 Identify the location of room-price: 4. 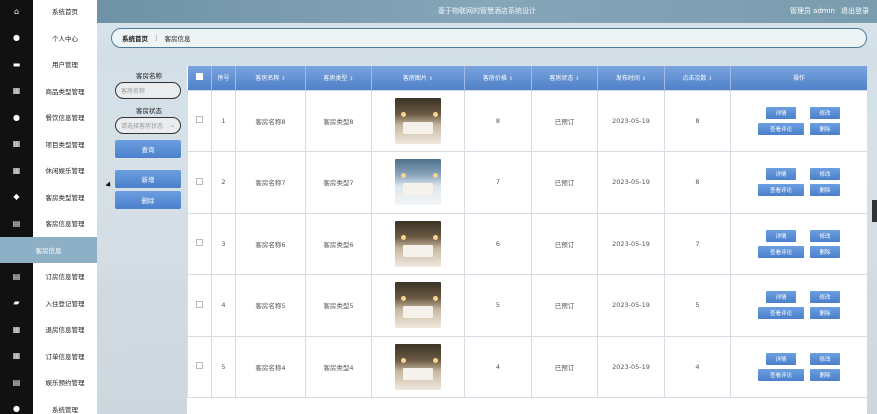
(498, 366).